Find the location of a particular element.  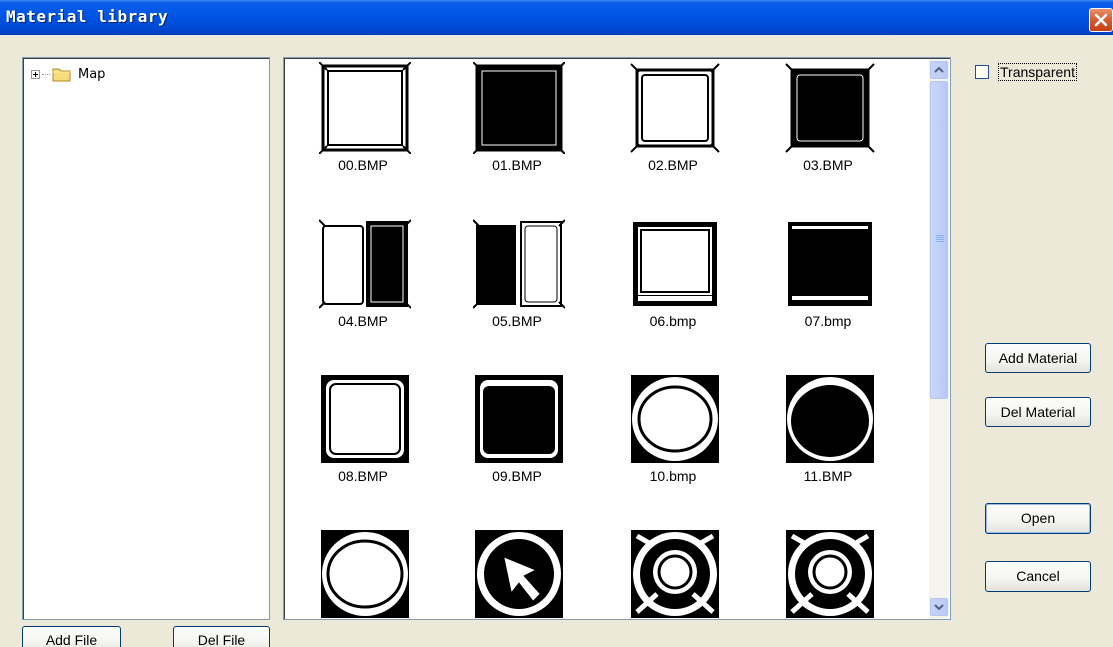

material-label: 11.BMP is located at coordinates (828, 476).